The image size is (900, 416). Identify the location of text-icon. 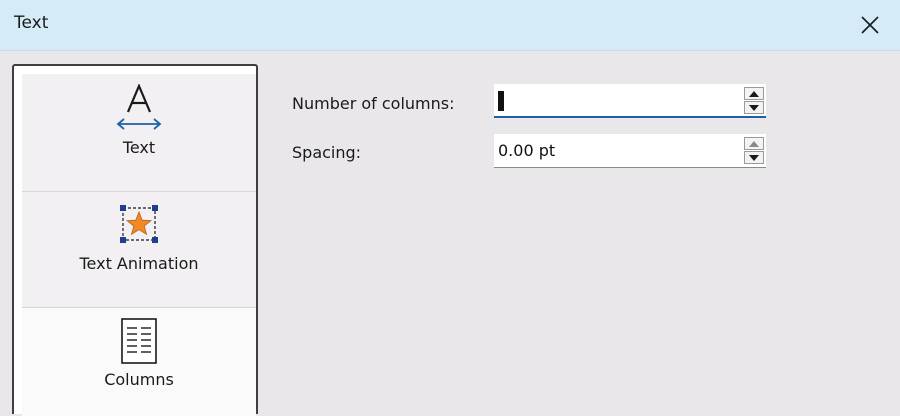
(139, 107).